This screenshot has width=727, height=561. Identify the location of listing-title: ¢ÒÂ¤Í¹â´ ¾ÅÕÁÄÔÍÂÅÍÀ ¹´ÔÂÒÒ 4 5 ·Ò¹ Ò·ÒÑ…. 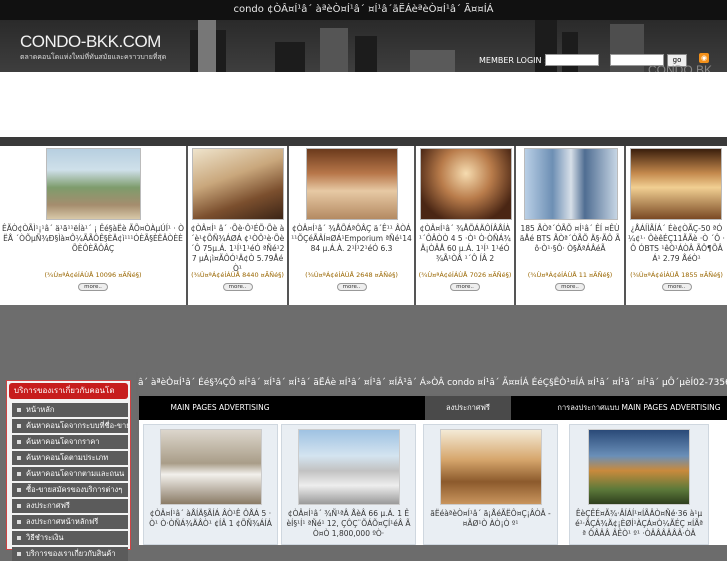
(465, 244).